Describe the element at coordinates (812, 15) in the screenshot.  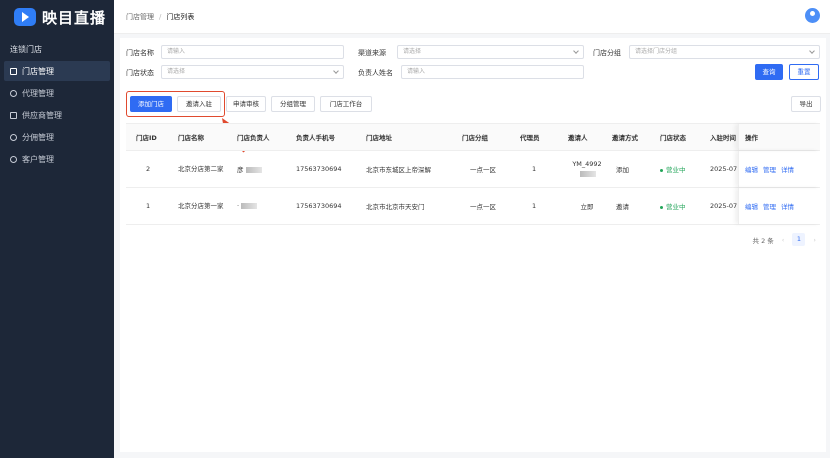
I see `avatar` at that location.